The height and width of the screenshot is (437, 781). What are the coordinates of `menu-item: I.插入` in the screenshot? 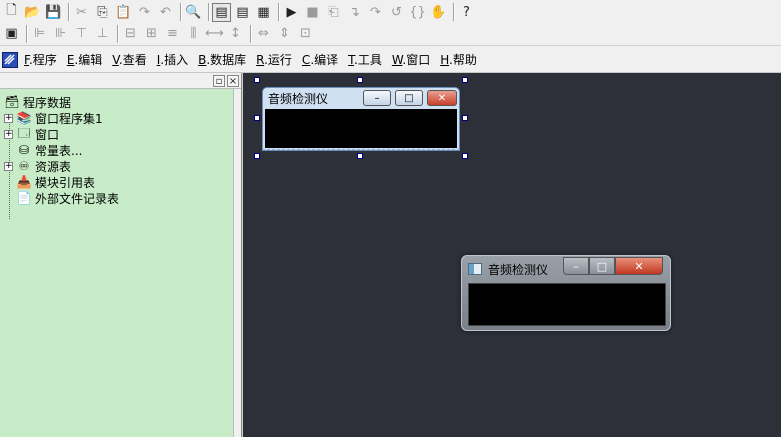 It's located at (172, 59).